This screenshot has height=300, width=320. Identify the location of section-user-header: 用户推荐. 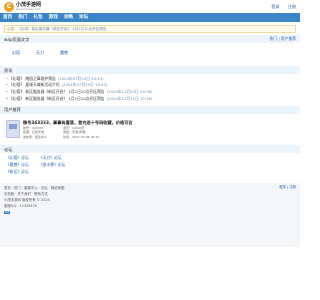
(150, 109).